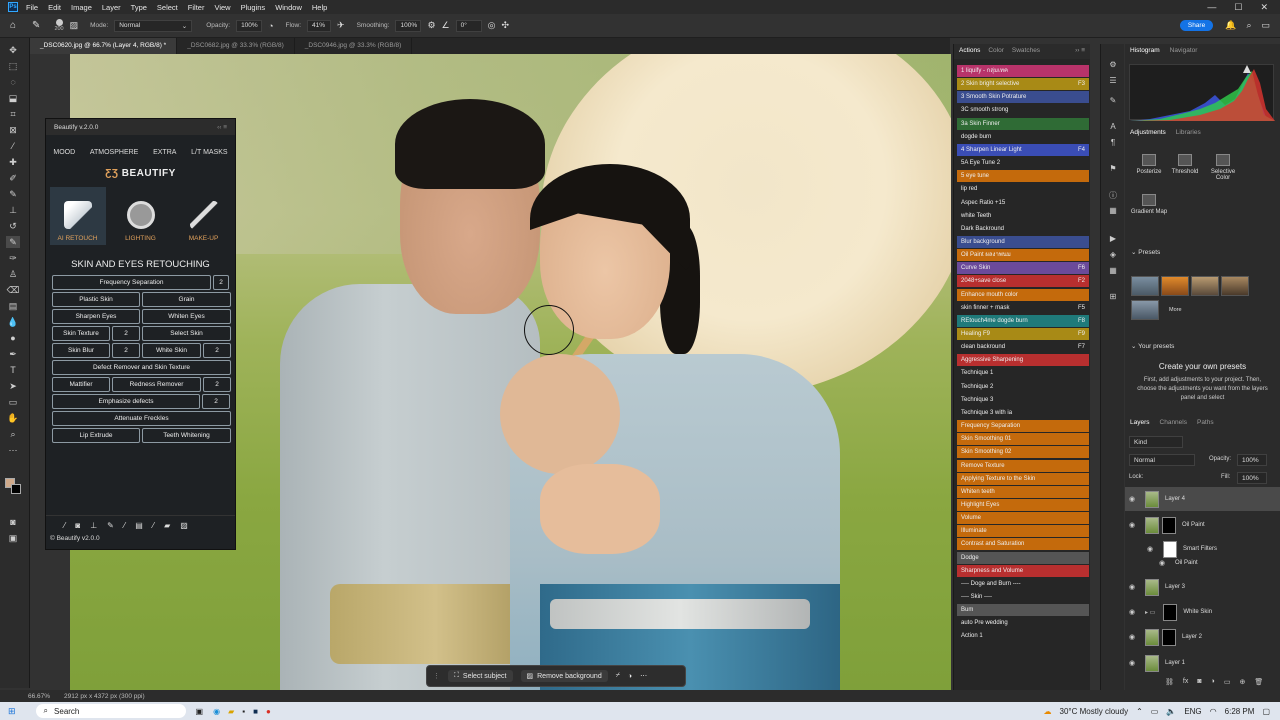 This screenshot has height=720, width=1280. What do you see at coordinates (492, 25) in the screenshot?
I see `pressure-size-icon: ◎` at bounding box center [492, 25].